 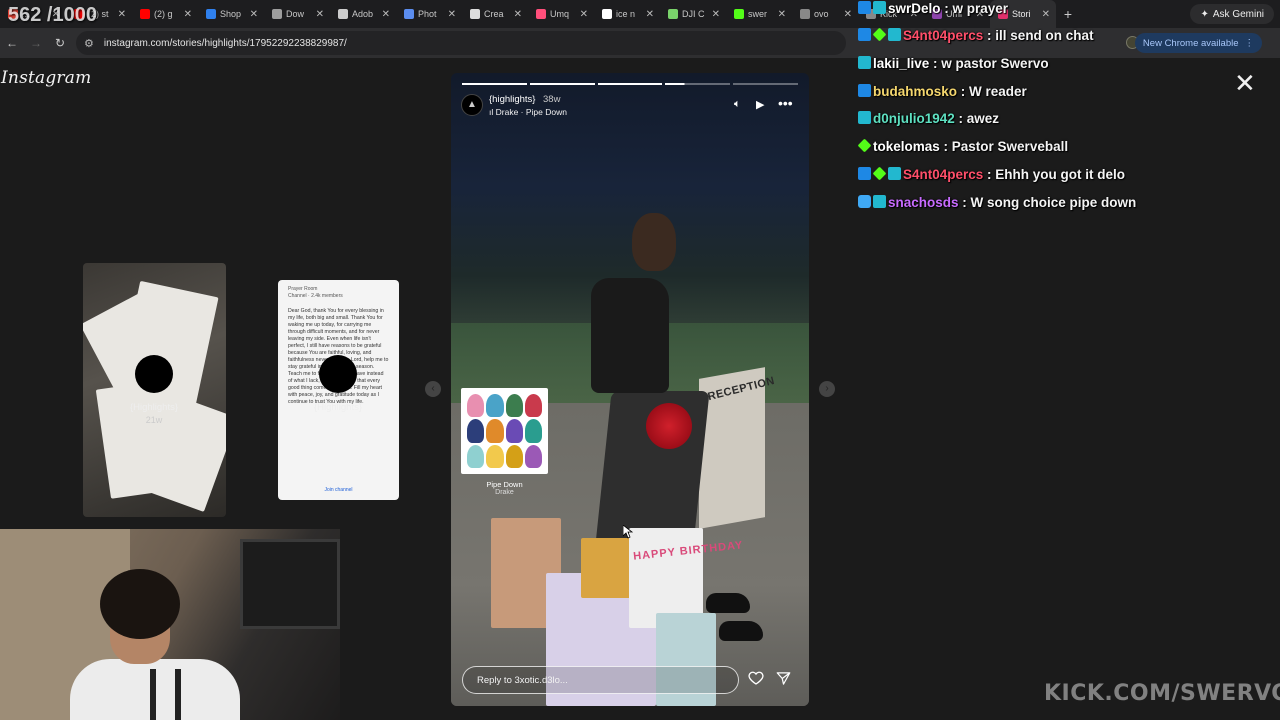 What do you see at coordinates (1060, 174) in the screenshot?
I see `chat-text: Ehhh you got it delo` at bounding box center [1060, 174].